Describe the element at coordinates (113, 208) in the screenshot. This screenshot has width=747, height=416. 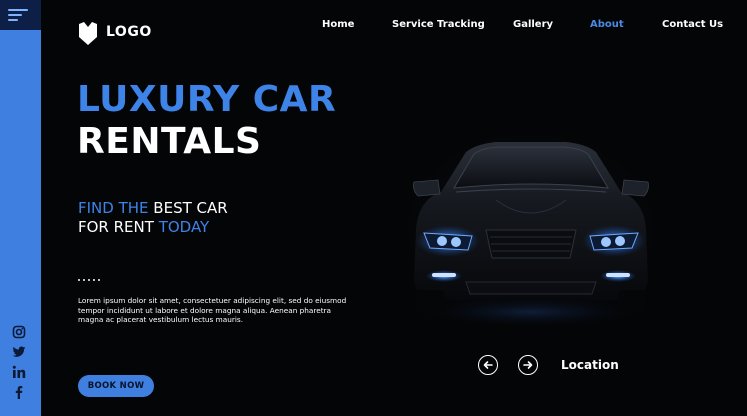
I see `tagline-highlight: FIND THE` at that location.